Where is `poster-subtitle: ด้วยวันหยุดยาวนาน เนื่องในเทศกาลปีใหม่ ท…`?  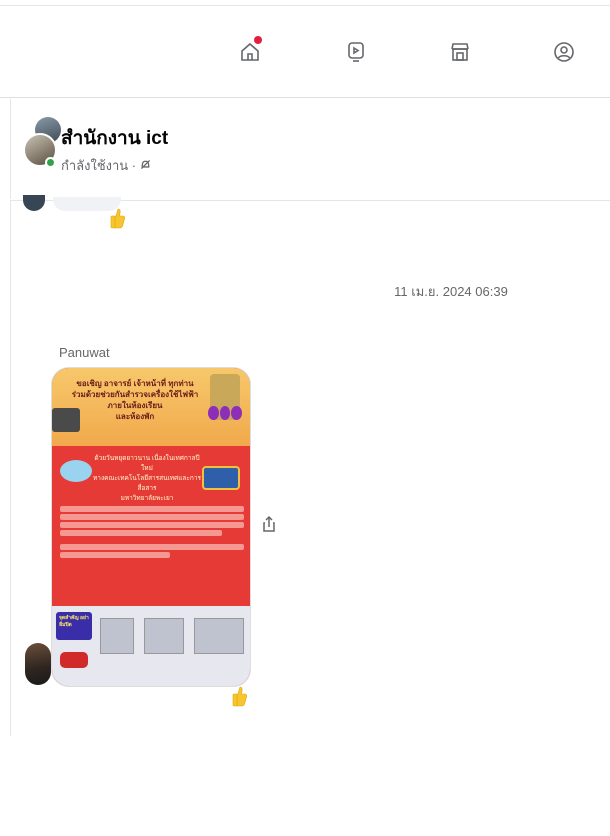 poster-subtitle: ด้วยวันหยุดยาวนาน เนื่องในเทศกาลปีใหม่ ท… is located at coordinates (147, 479).